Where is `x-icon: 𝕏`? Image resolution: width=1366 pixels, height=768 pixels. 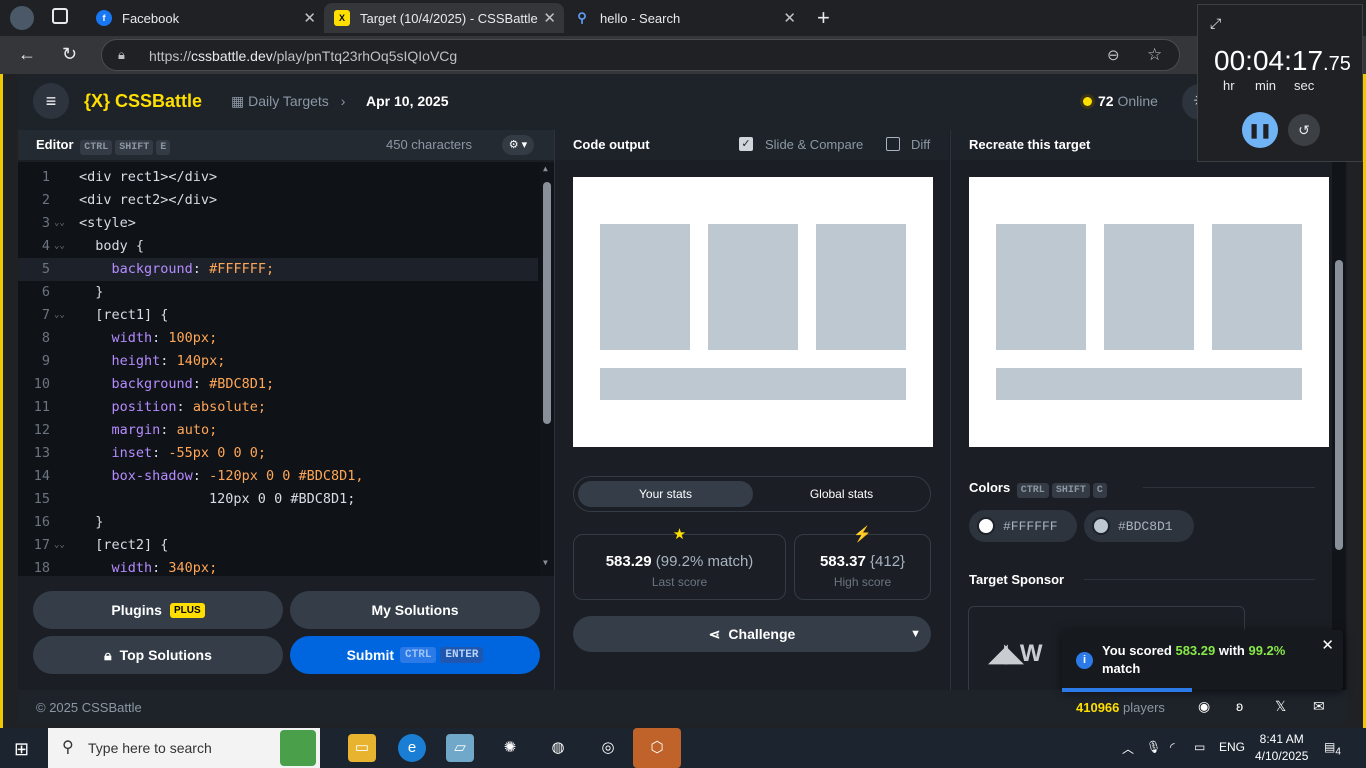 x-icon: 𝕏 is located at coordinates (1280, 706).